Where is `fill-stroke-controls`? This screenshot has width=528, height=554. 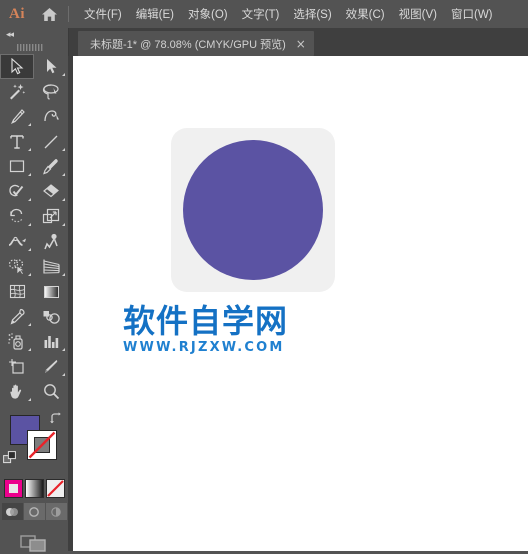
fill-stroke-controls is located at coordinates (34, 442).